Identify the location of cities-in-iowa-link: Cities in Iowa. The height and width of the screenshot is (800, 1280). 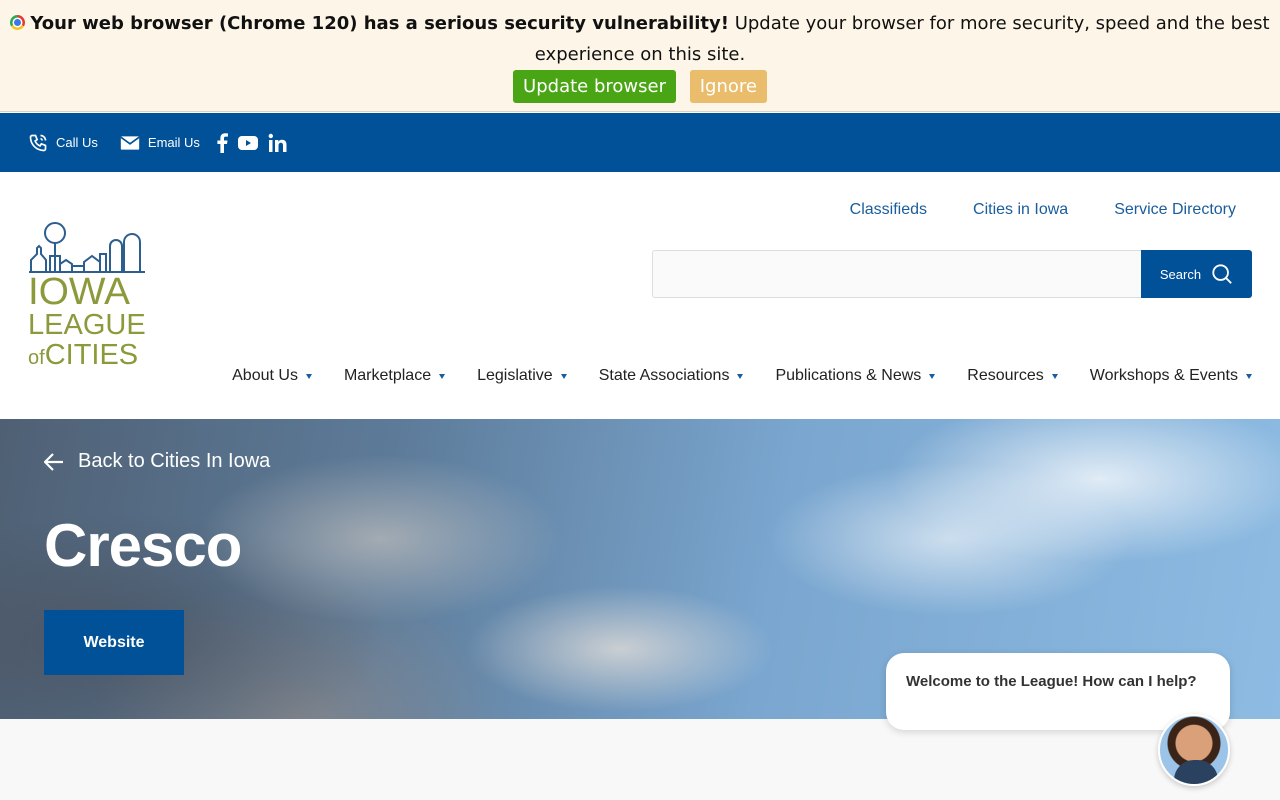
(1020, 210).